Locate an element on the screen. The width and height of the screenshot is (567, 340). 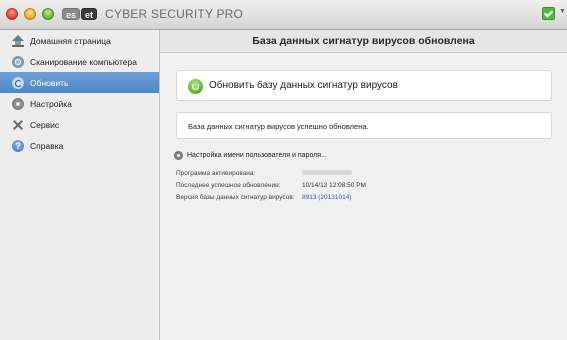
info-row-activated: Программа активирована: is located at coordinates (264, 175).